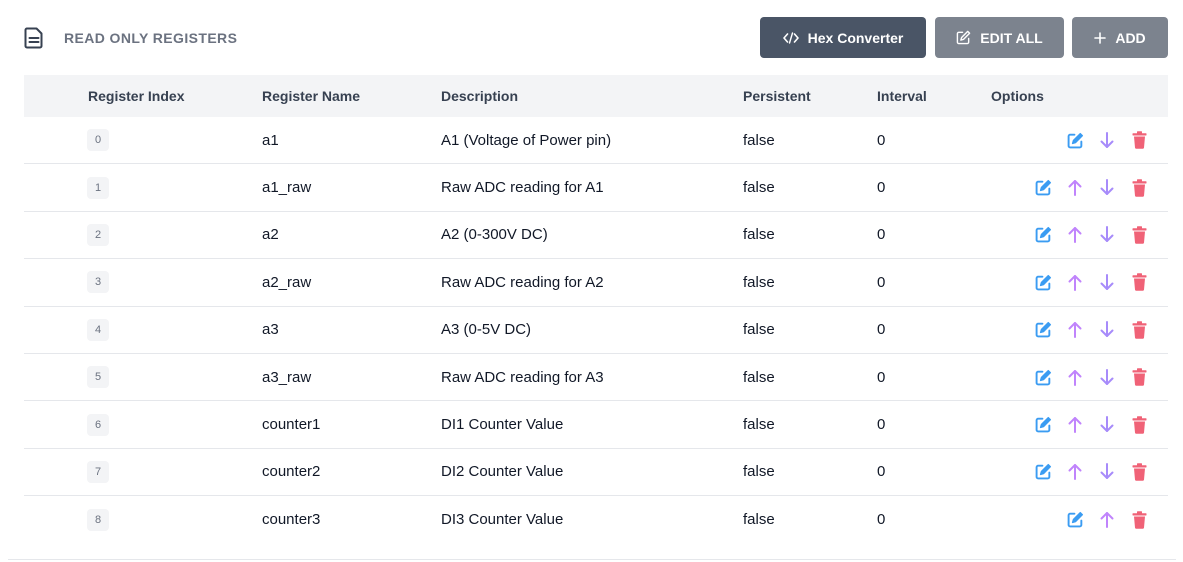 The width and height of the screenshot is (1183, 562). Describe the element at coordinates (502, 520) in the screenshot. I see `cell-description: DI3 Counter Value` at that location.